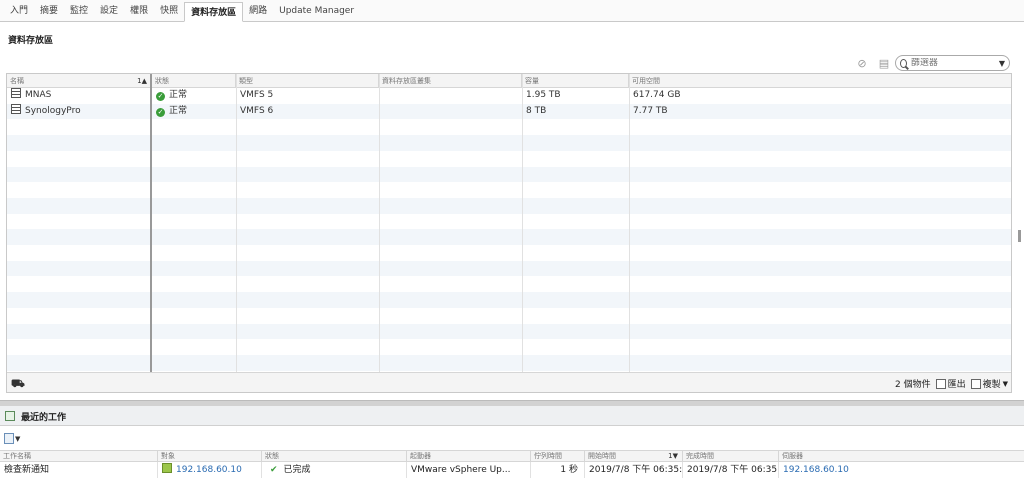 Image resolution: width=1024 pixels, height=478 pixels. Describe the element at coordinates (53, 111) in the screenshot. I see `datastore-name: SynologyPro` at that location.